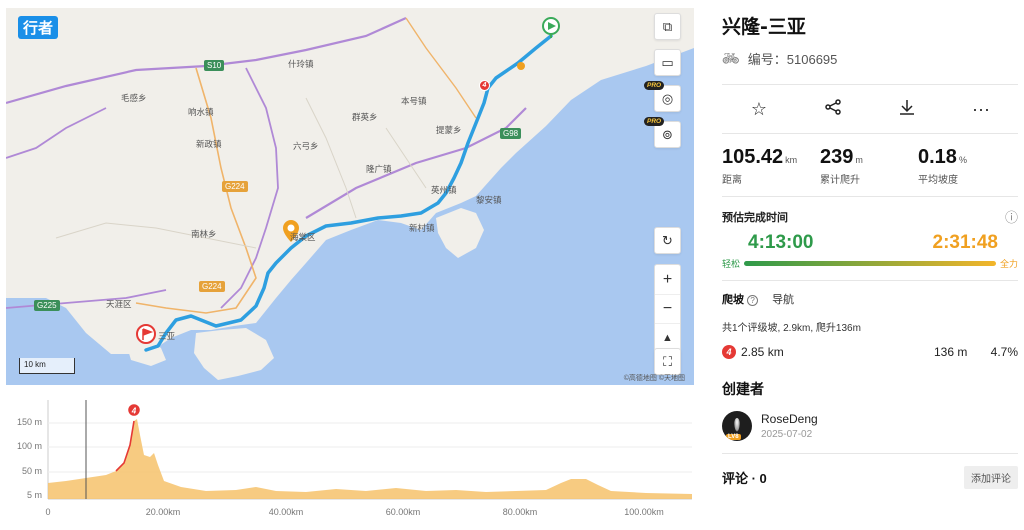  What do you see at coordinates (1004, 352) in the screenshot?
I see `climb-grade: 4.7%` at bounding box center [1004, 352].